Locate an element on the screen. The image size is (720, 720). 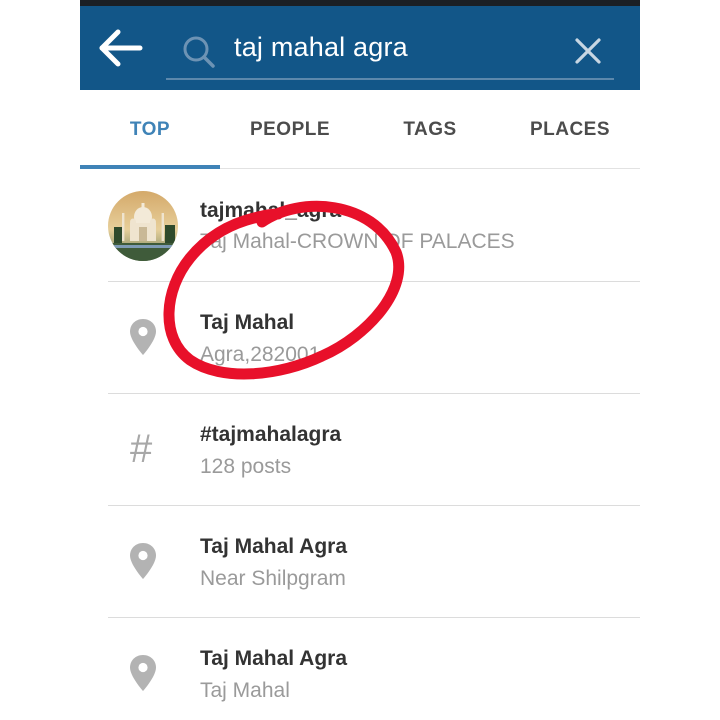
avatar is located at coordinates (143, 226).